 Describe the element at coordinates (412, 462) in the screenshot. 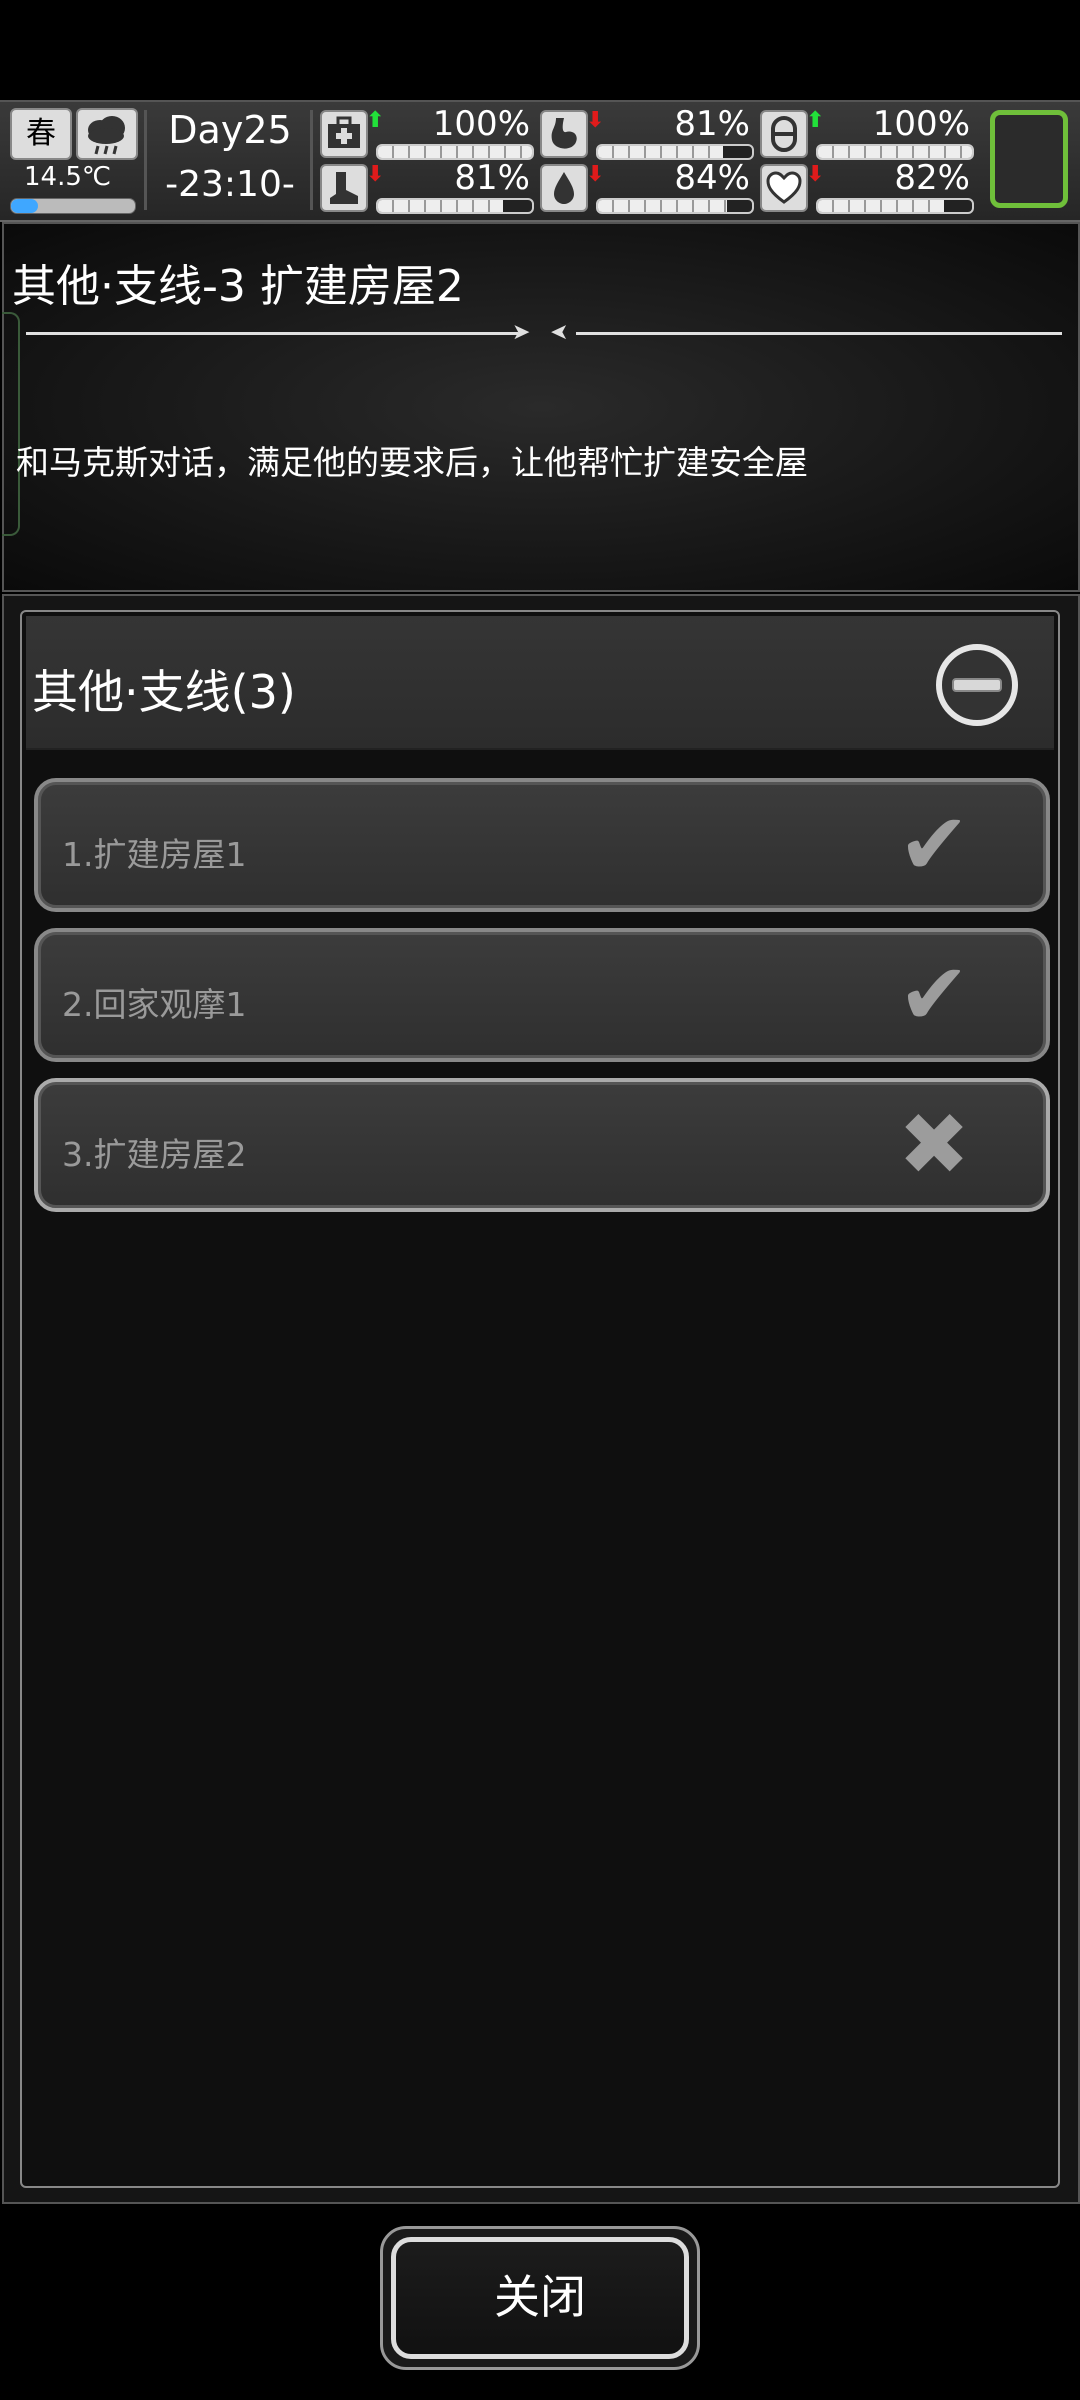

I see `quest-description: 和马克斯对话，满足他的要求后，让他帮忙扩建安全屋` at that location.